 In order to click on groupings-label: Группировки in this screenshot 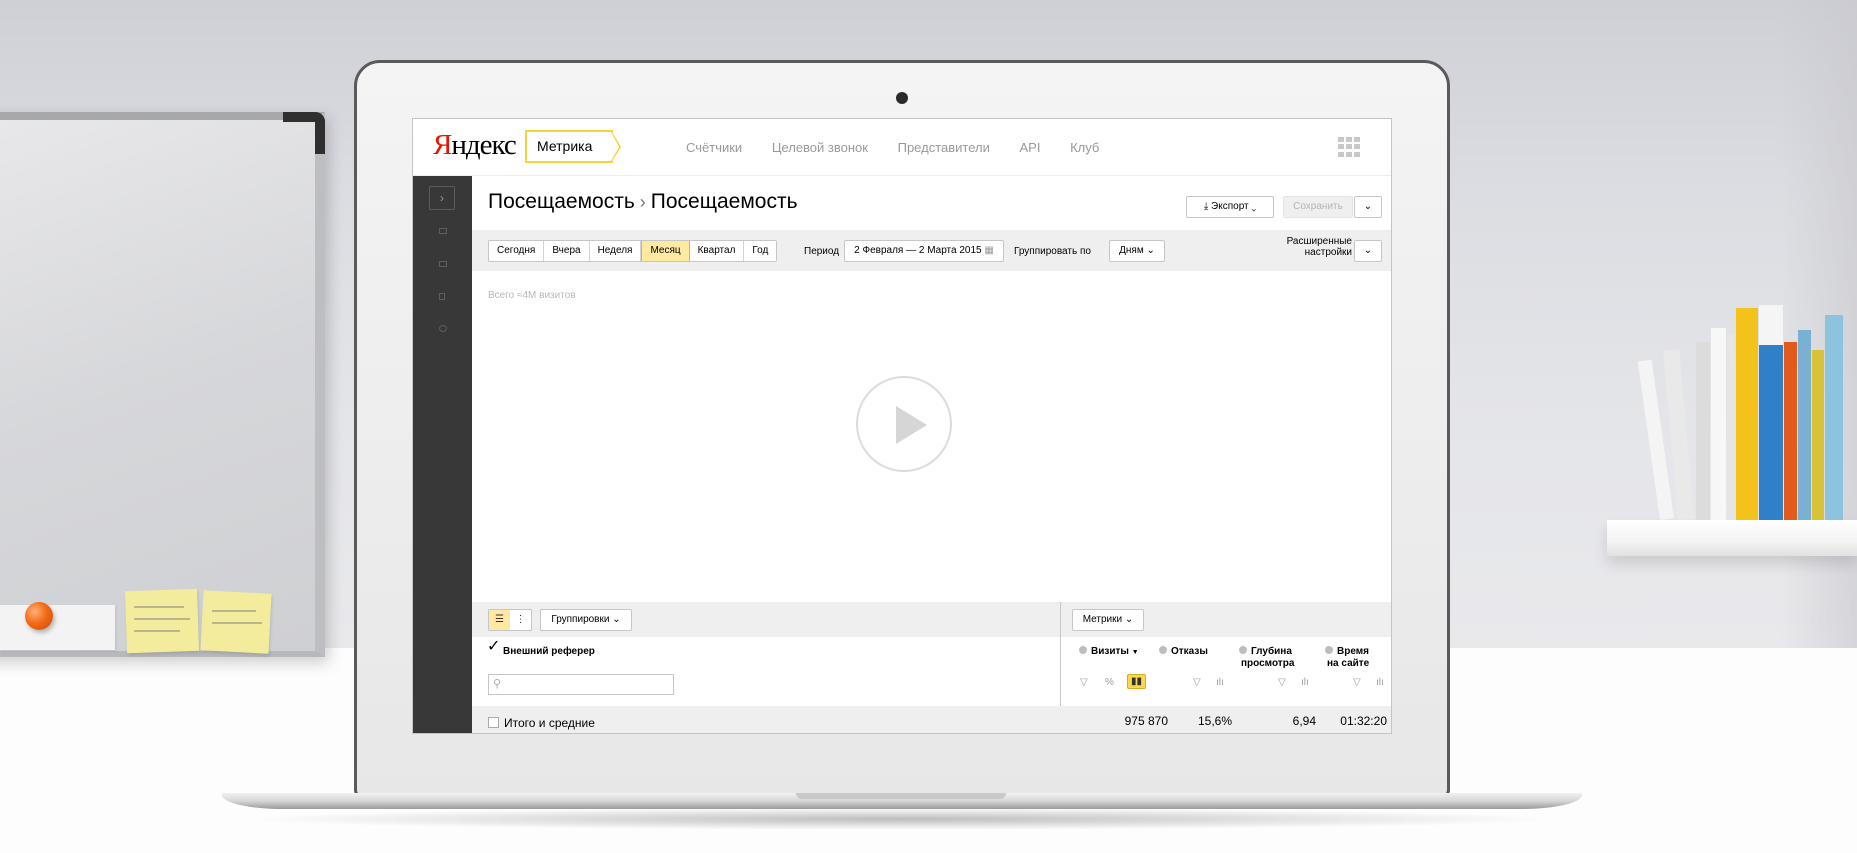, I will do `click(580, 619)`.